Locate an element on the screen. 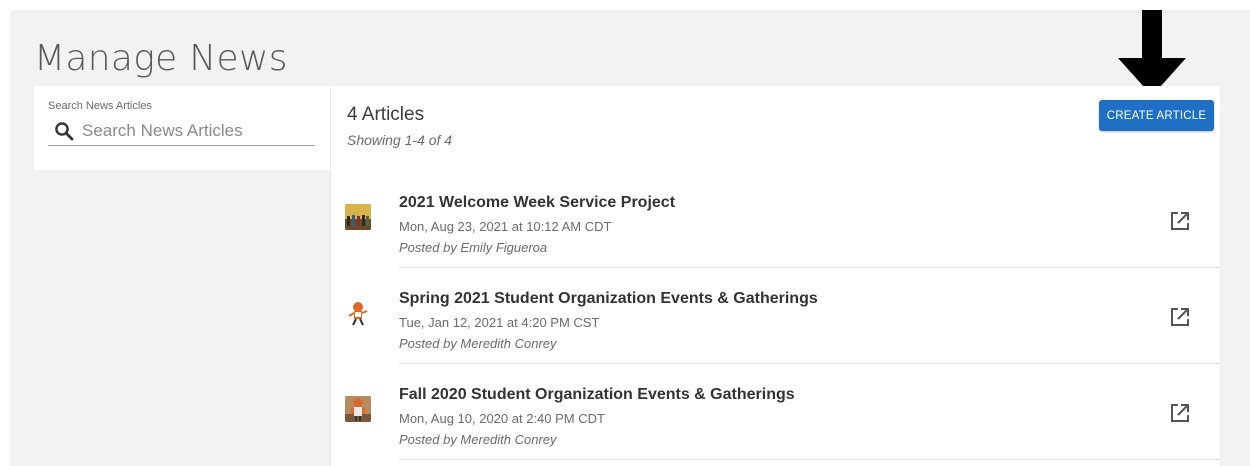 The width and height of the screenshot is (1250, 466). search-icon is located at coordinates (64, 131).